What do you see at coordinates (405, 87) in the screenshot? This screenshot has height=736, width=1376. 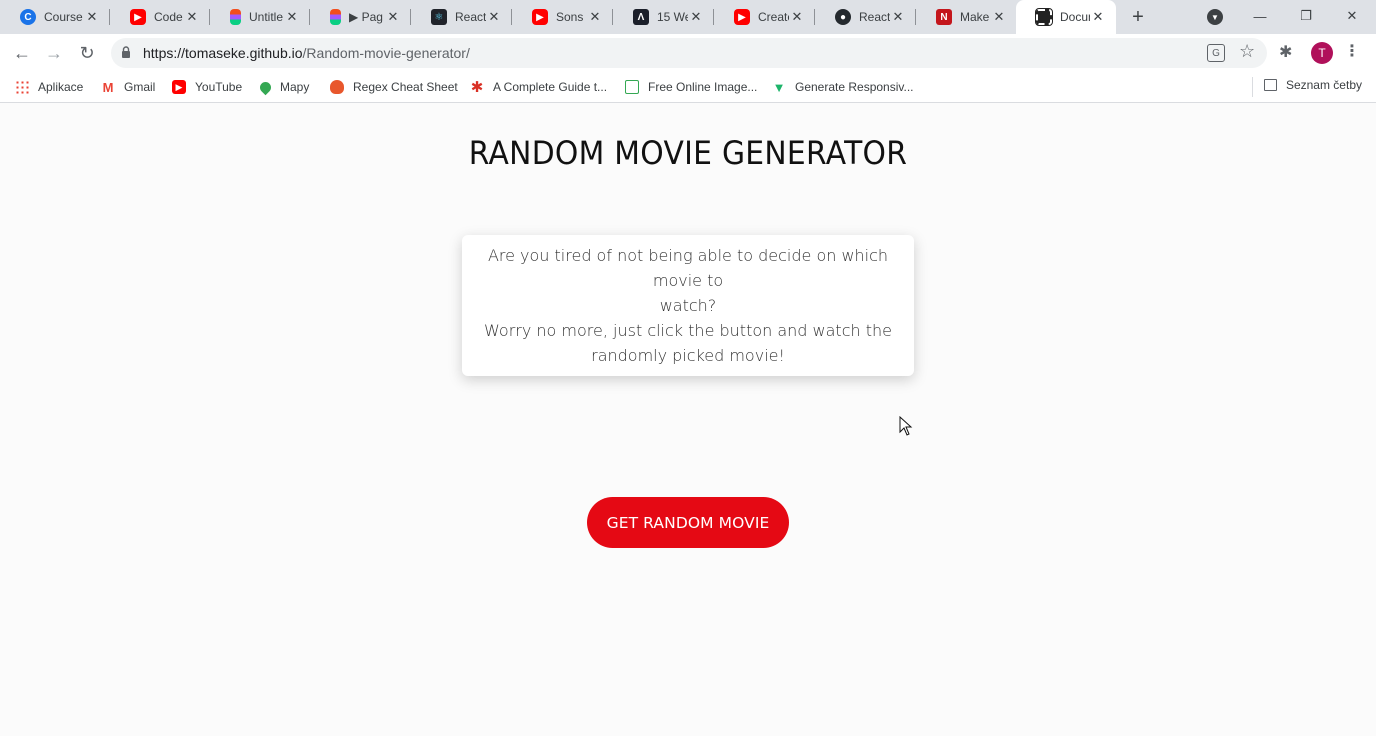 I see `bookmark-label: Regex Cheat Sheet` at bounding box center [405, 87].